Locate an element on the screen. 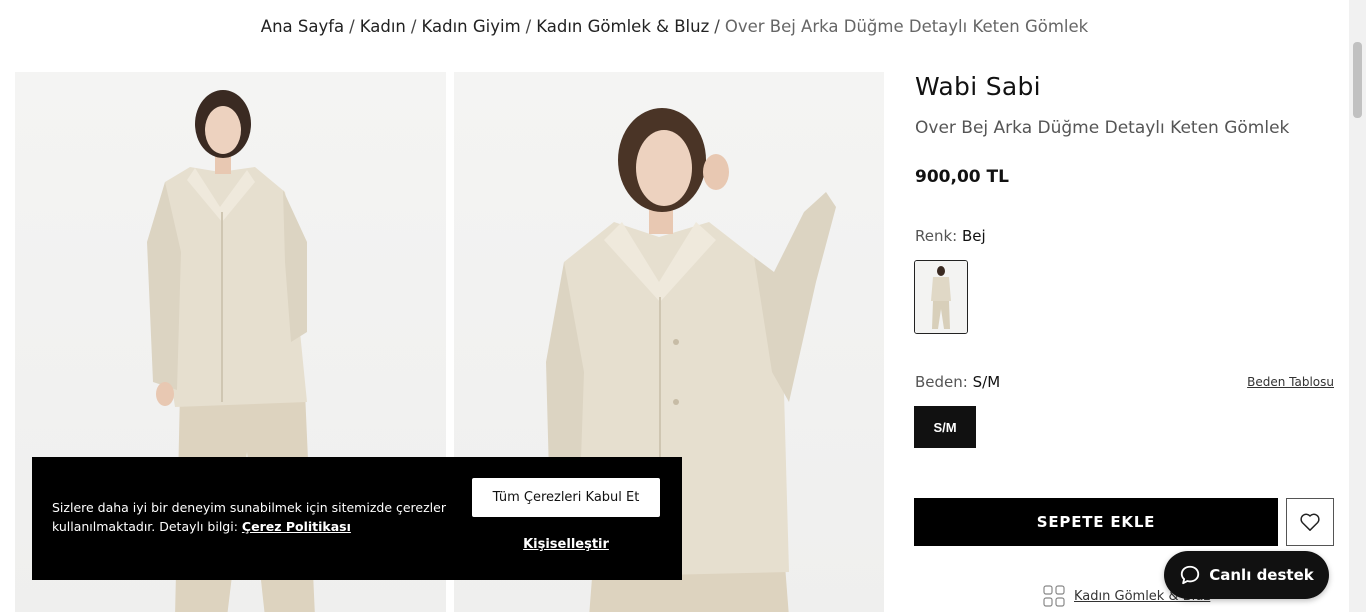 The image size is (1366, 612). color-label: Renk: Bej is located at coordinates (950, 236).